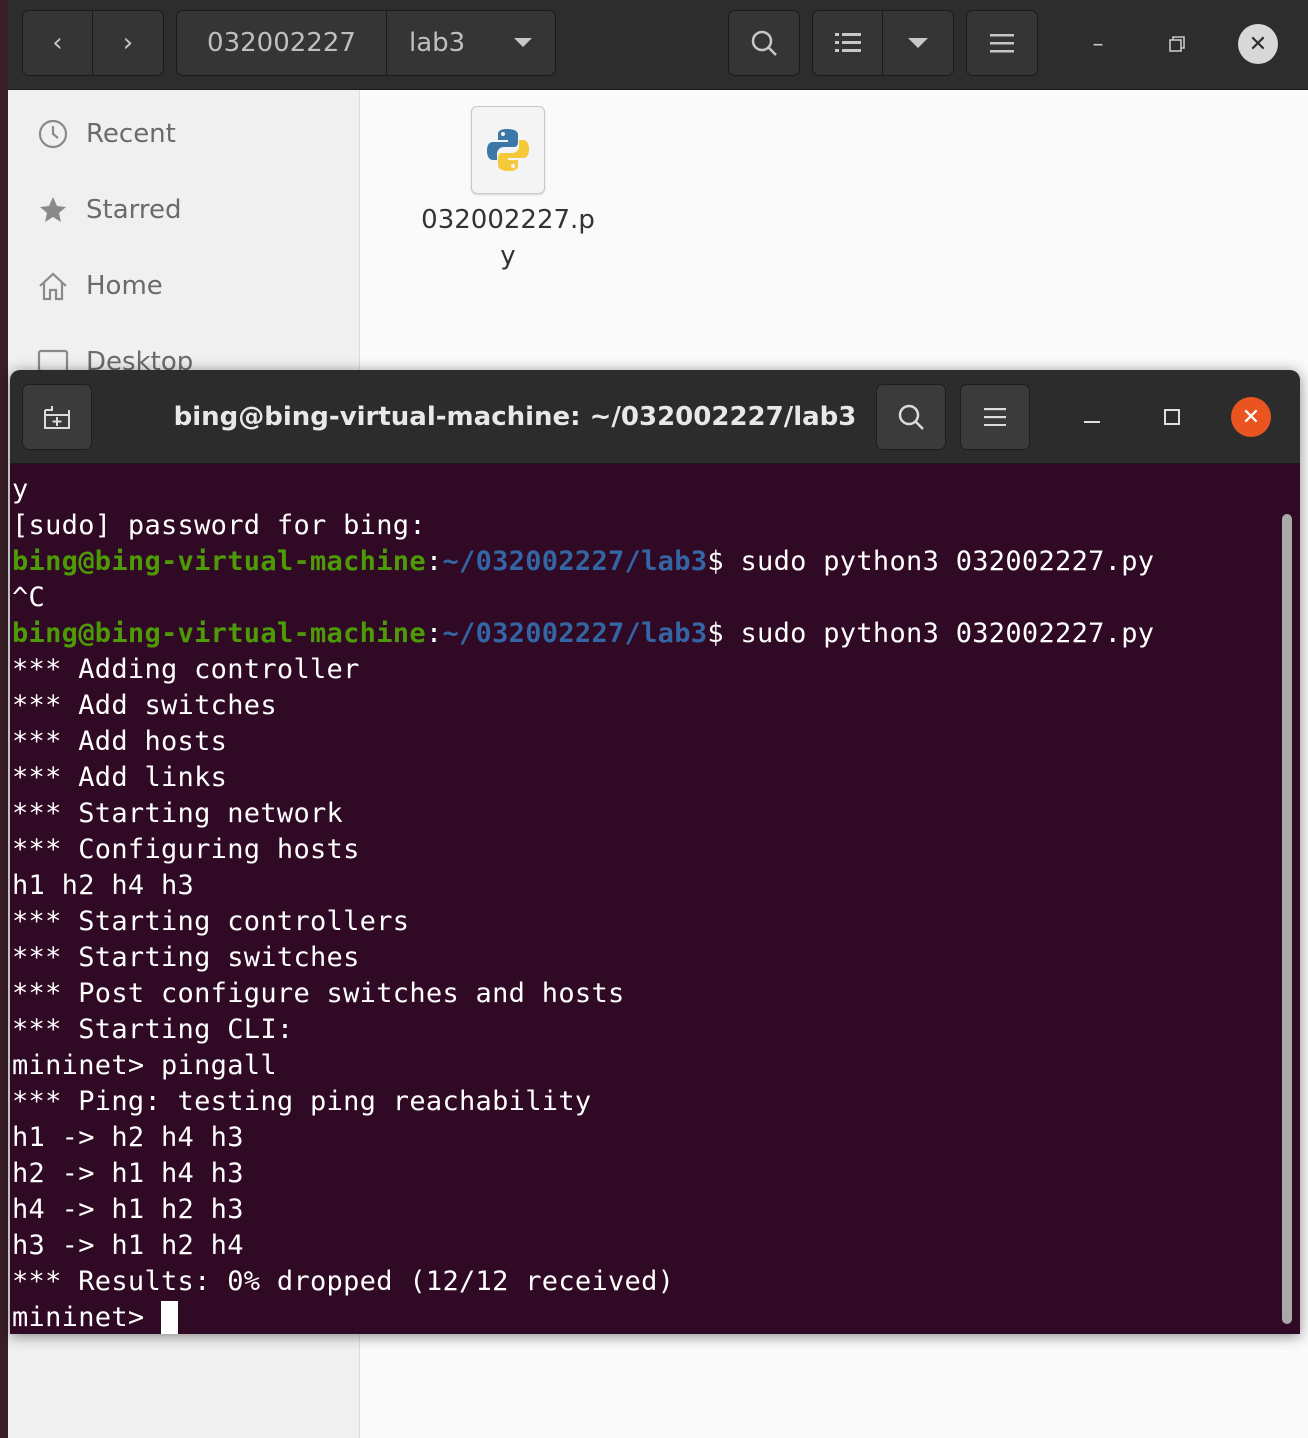  I want to click on close-button: ✕, so click(1258, 44).